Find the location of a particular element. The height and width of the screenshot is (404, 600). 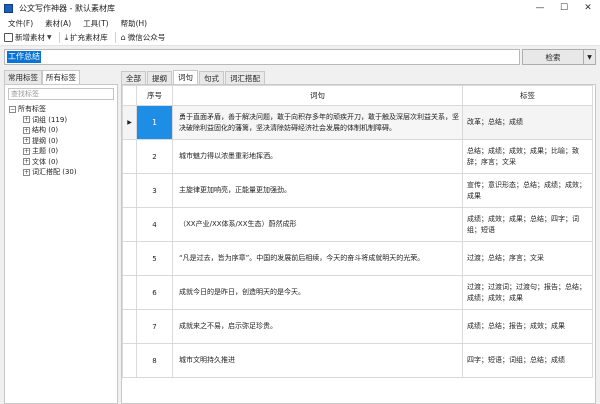

tab-sentence-patterns: 句式 is located at coordinates (211, 77).